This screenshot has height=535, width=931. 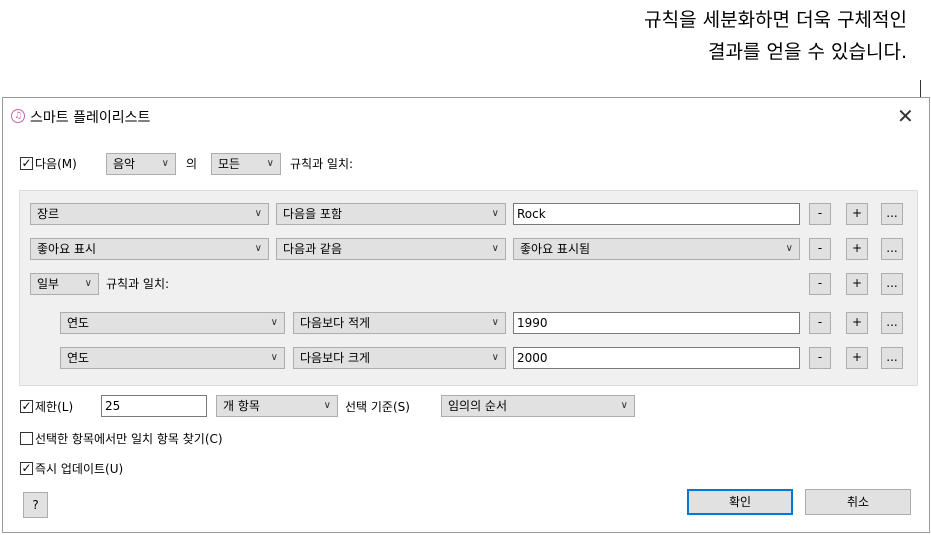 What do you see at coordinates (64, 284) in the screenshot?
I see `nested-scope-select: 일부 ∨` at bounding box center [64, 284].